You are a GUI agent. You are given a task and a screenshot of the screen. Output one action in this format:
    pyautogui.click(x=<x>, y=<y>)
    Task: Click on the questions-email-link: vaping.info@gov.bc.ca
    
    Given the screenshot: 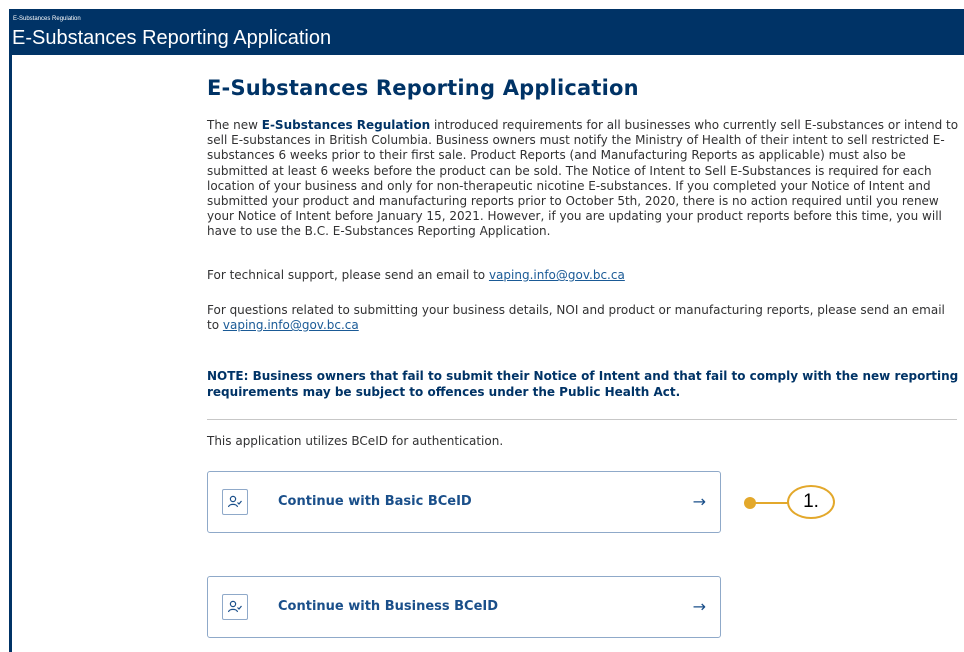 What is the action you would take?
    pyautogui.click(x=291, y=325)
    